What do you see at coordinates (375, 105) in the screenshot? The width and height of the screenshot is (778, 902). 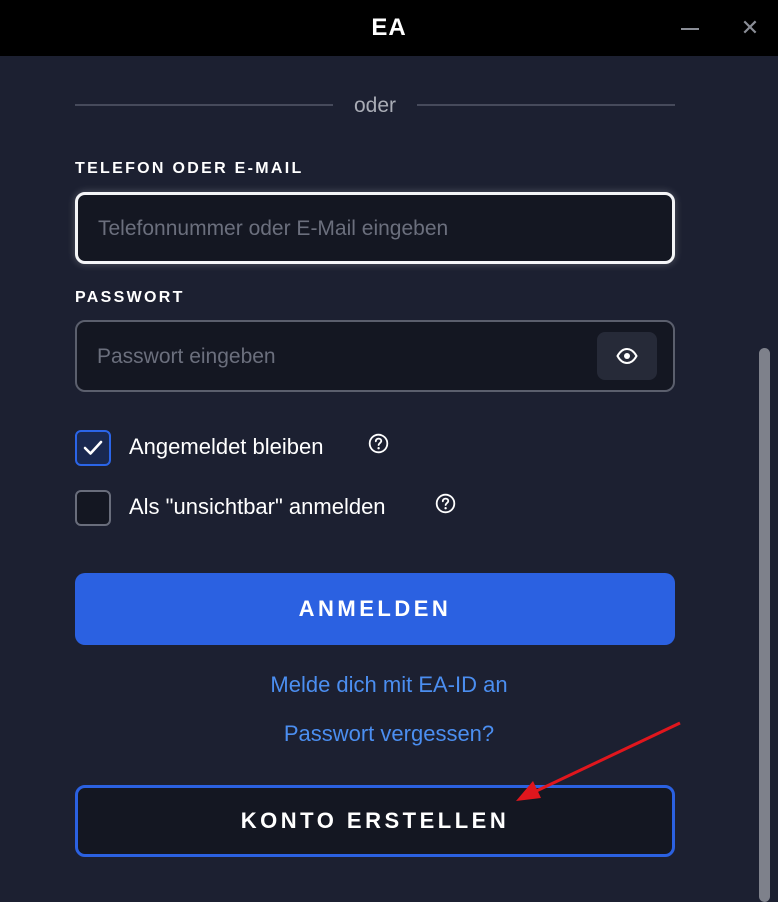 I see `divider-text: oder` at bounding box center [375, 105].